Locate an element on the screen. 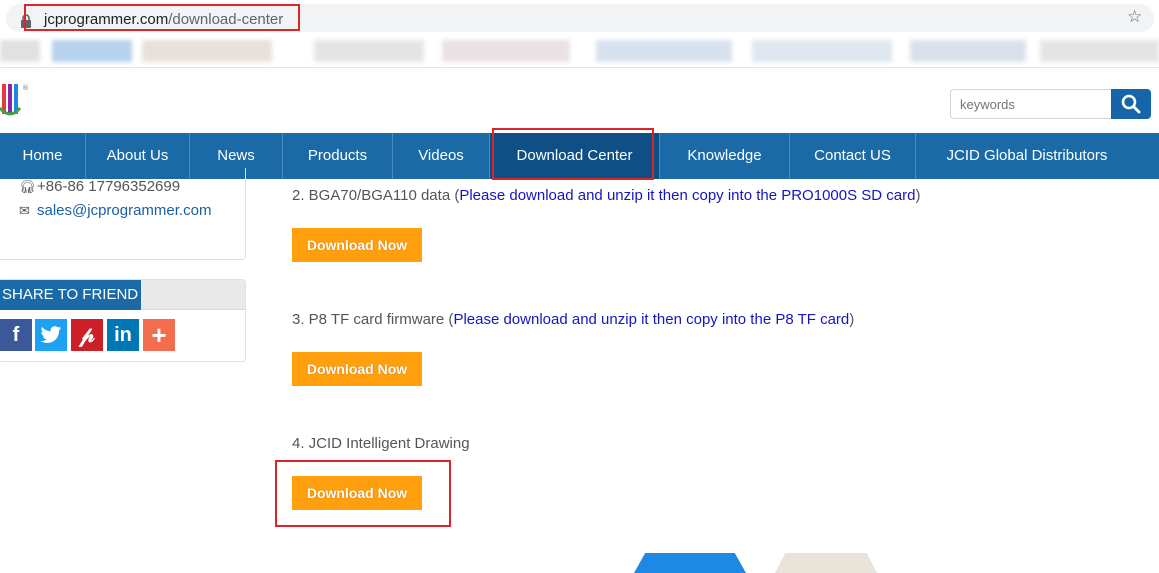 The image size is (1159, 573). nav-global-distributors: JCID Global Distributors is located at coordinates (1027, 156).